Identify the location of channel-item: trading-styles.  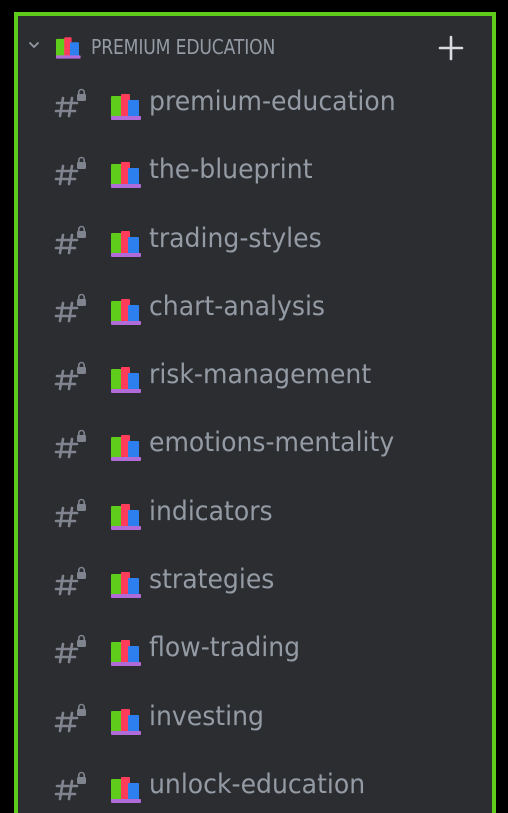
(255, 245).